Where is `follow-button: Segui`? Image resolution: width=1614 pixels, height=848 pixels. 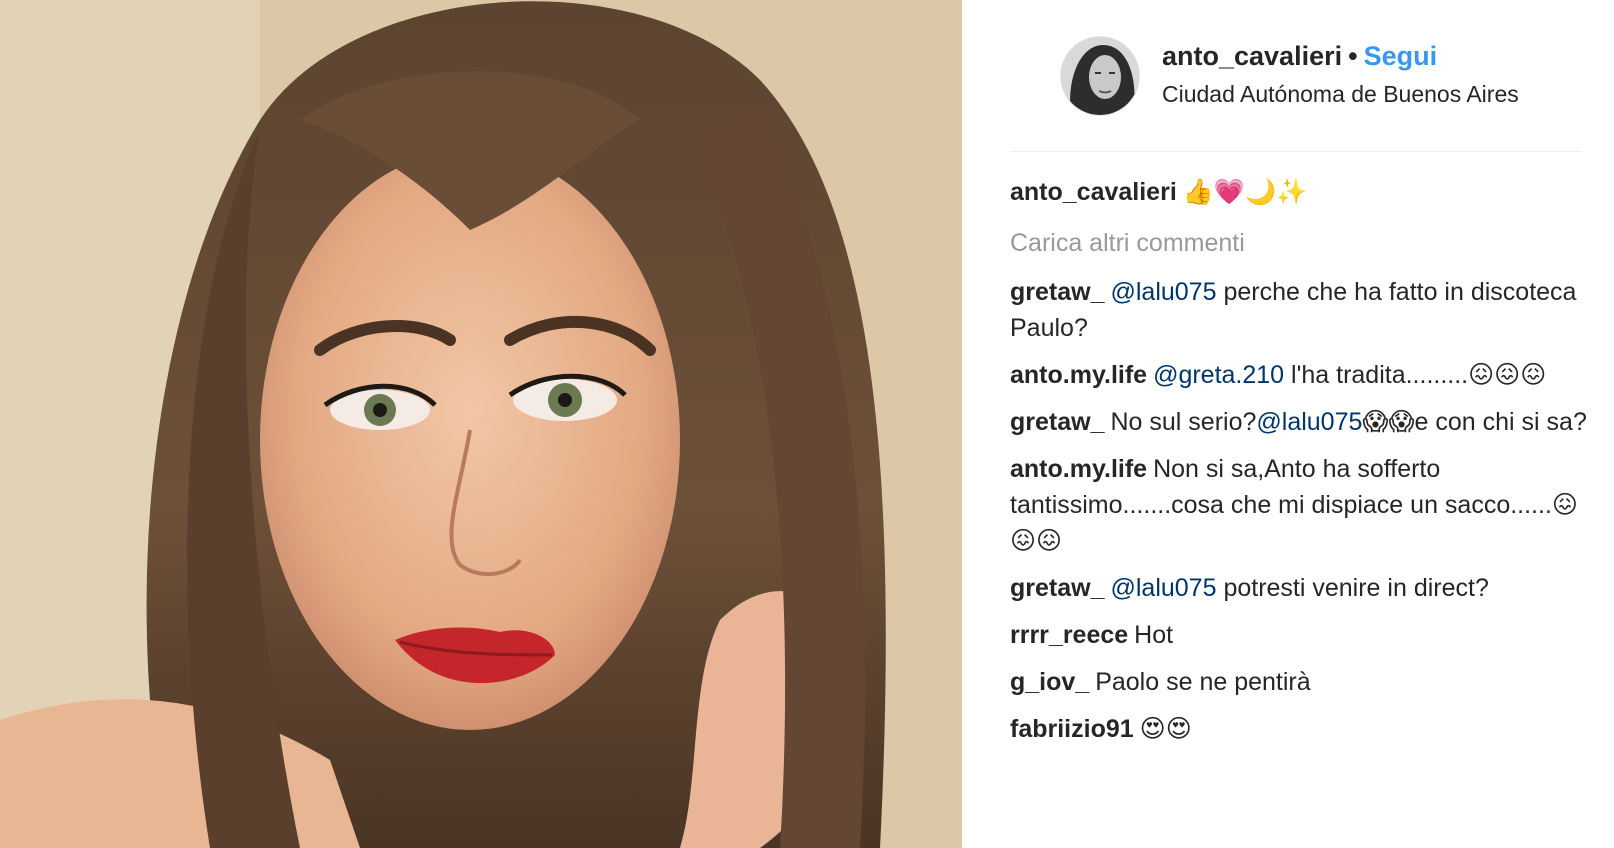
follow-button: Segui is located at coordinates (1401, 56).